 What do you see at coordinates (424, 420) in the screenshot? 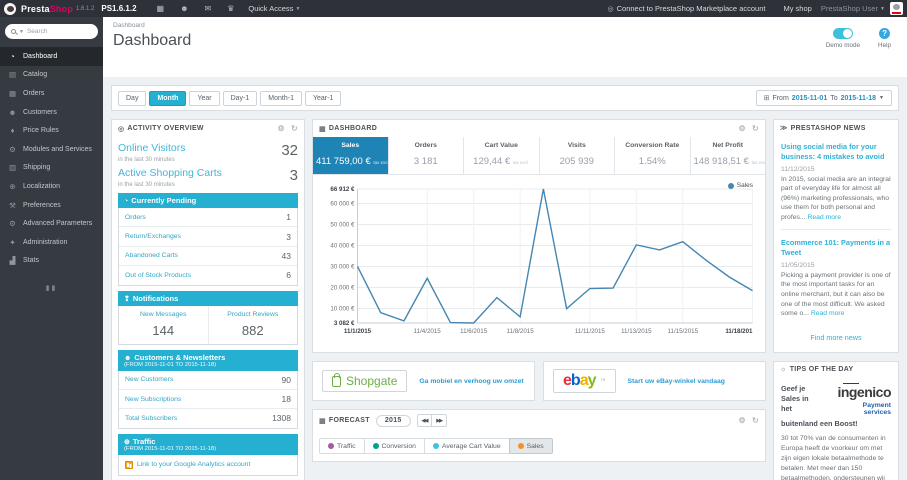
I see `forecast-prev-button: ◀◀` at bounding box center [424, 420].